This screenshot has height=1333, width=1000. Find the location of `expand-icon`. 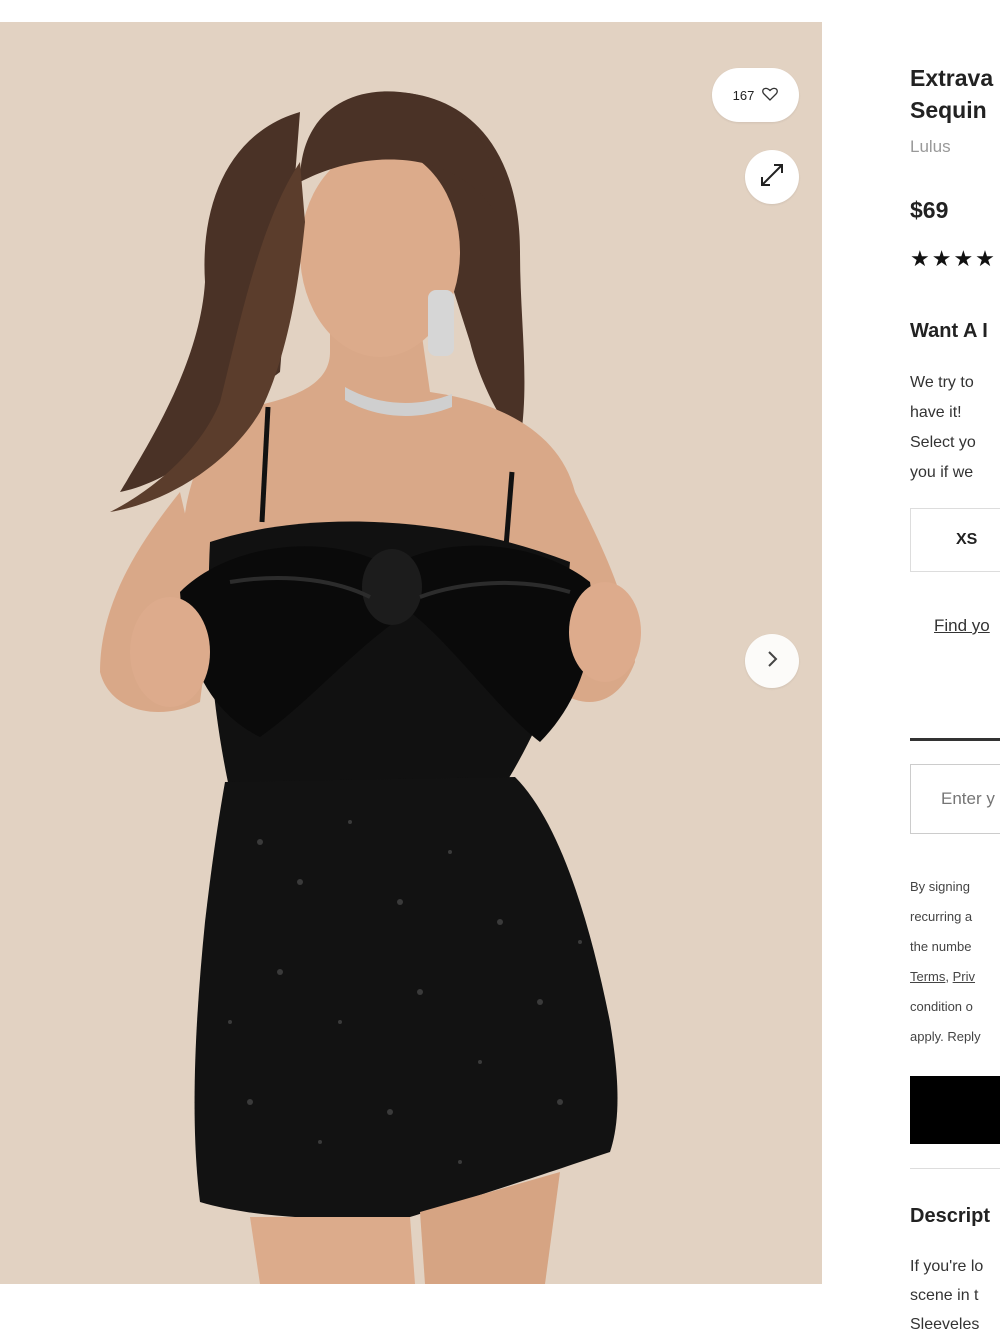

expand-icon is located at coordinates (772, 177).